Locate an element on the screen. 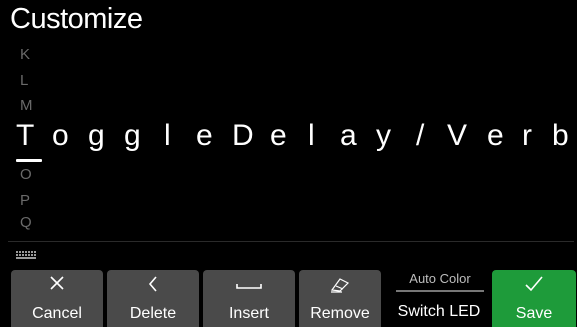 The width and height of the screenshot is (577, 327). switch-led-button: Switch LED is located at coordinates (439, 312).